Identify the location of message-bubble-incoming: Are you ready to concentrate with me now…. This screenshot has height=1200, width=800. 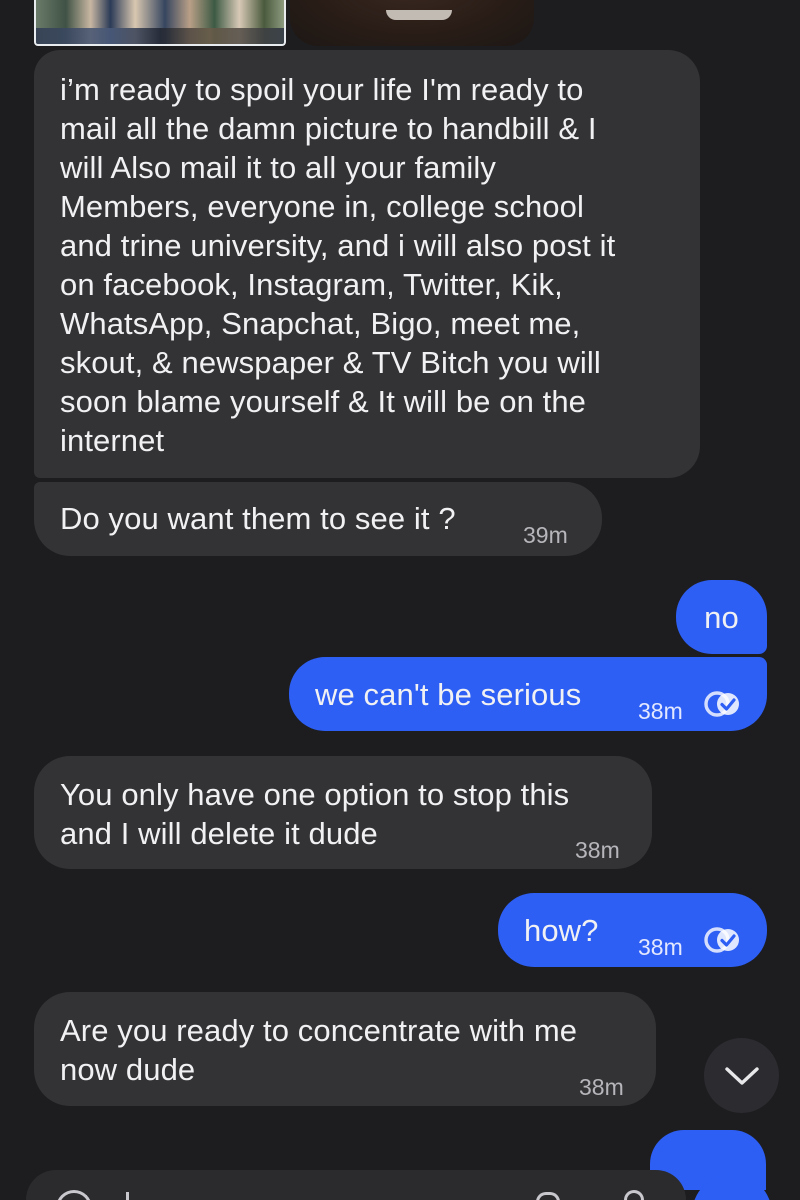
(345, 1049).